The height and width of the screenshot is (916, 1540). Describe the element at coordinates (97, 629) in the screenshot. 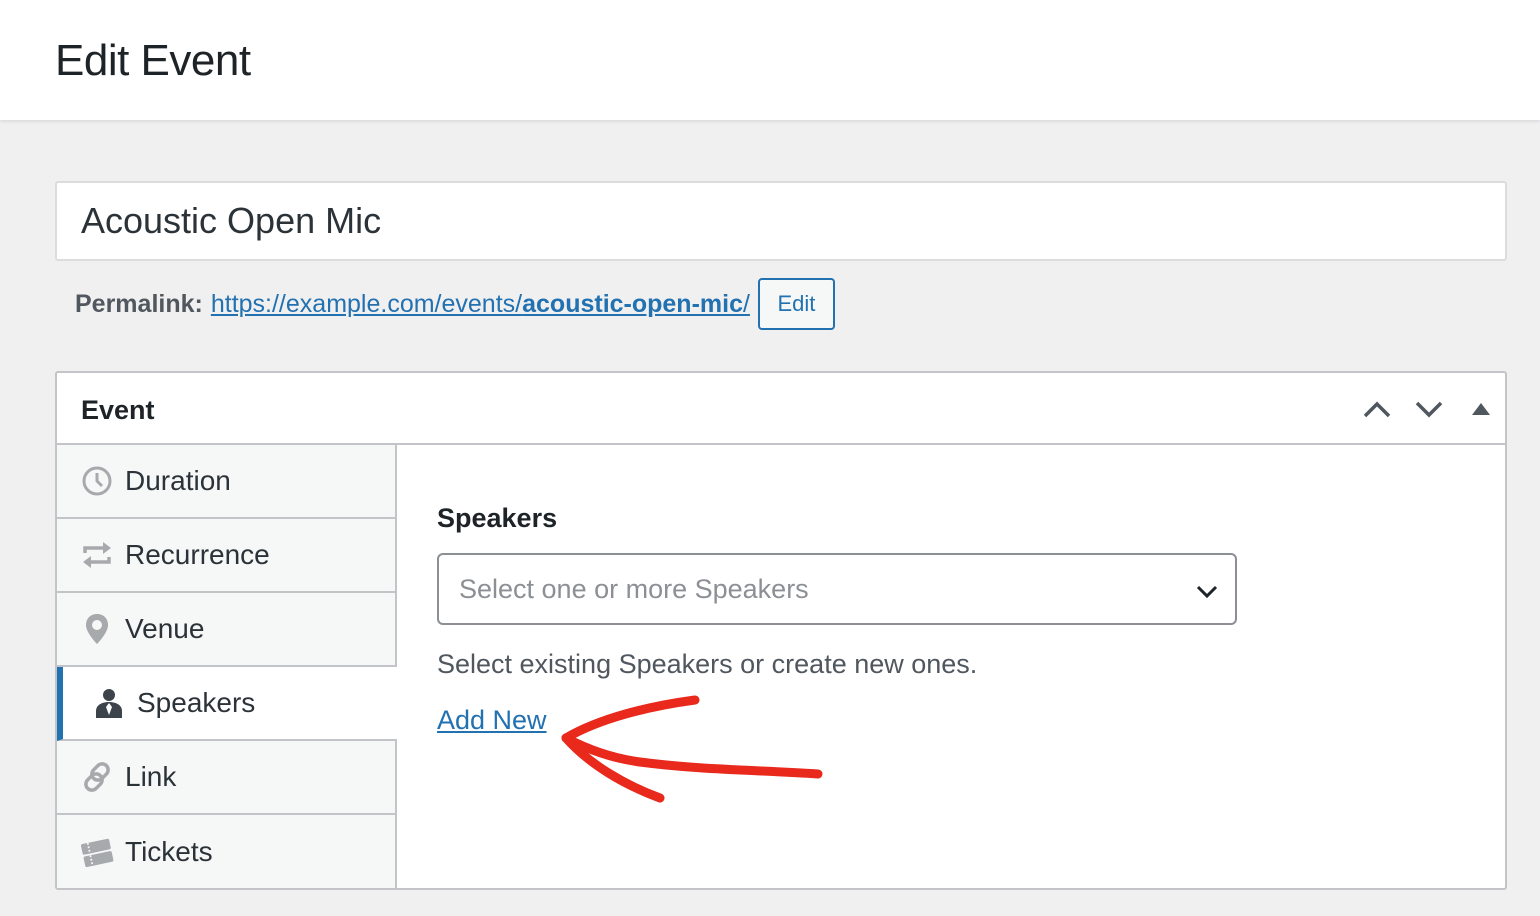

I see `location-pin-icon` at that location.